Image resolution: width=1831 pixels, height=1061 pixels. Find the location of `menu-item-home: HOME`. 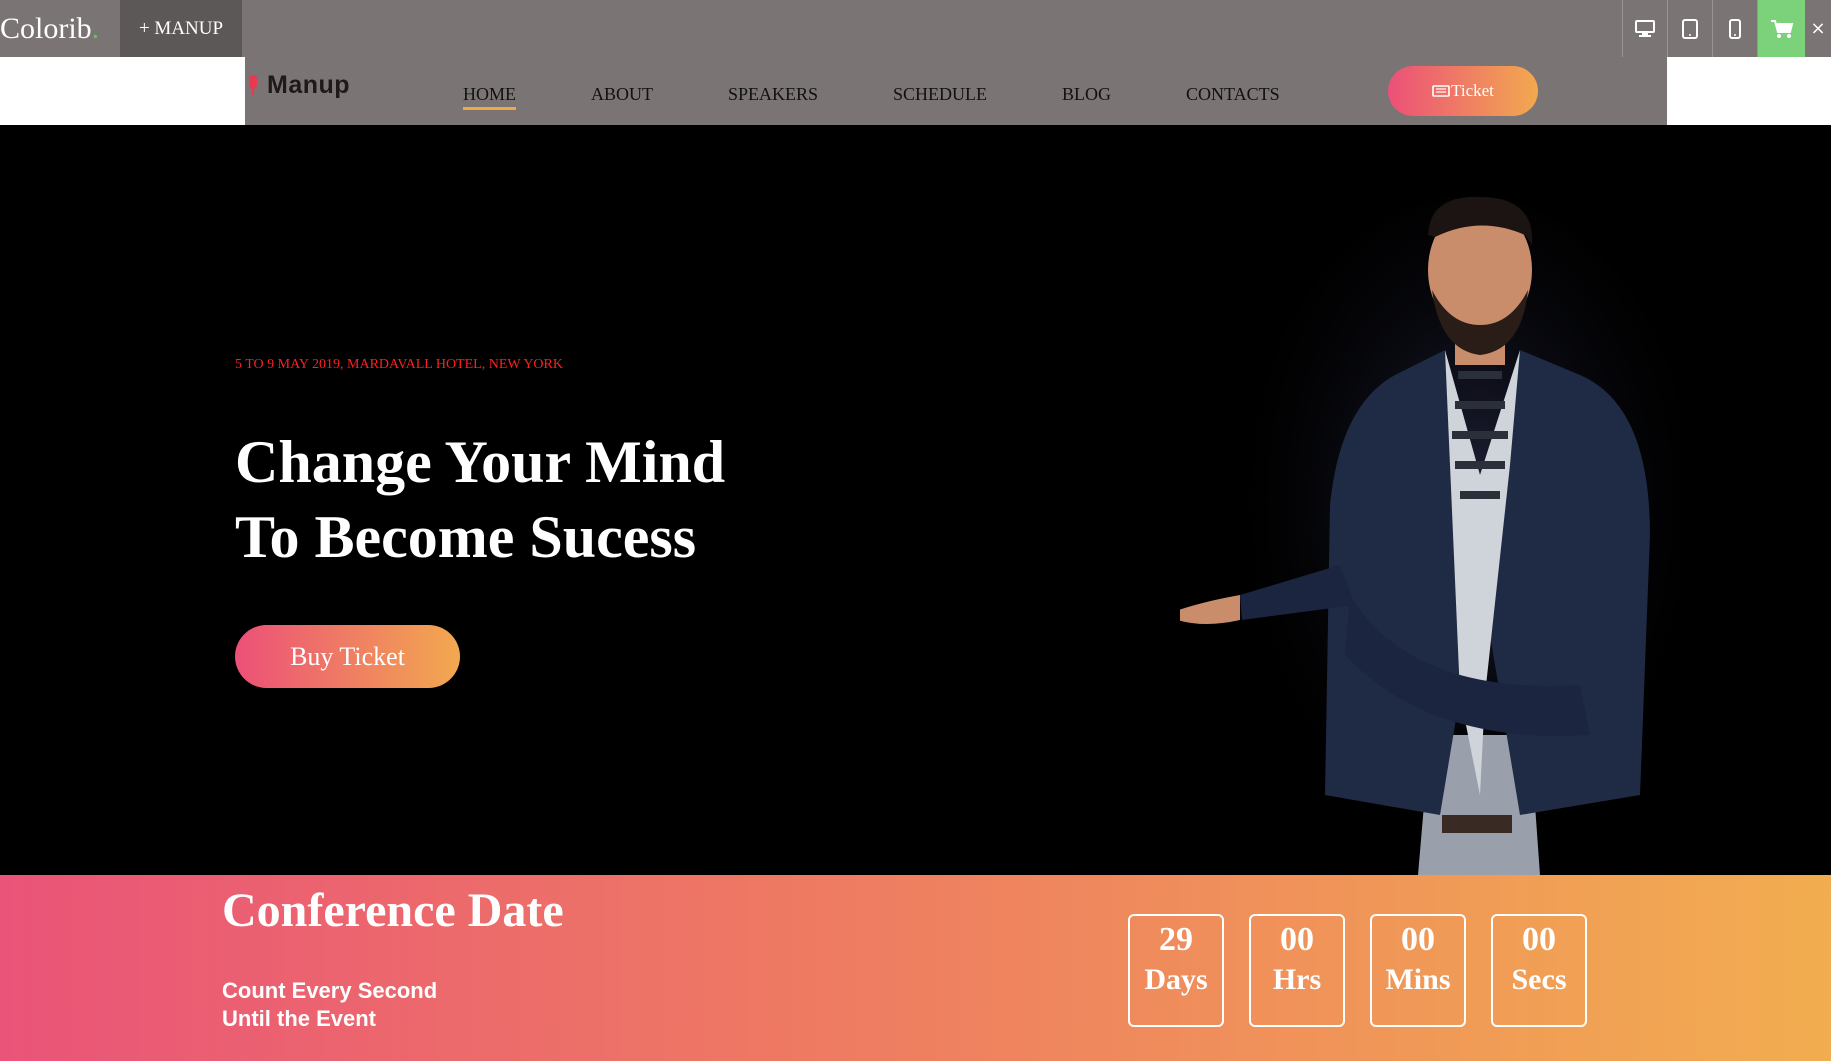

menu-item-home: HOME is located at coordinates (489, 97).